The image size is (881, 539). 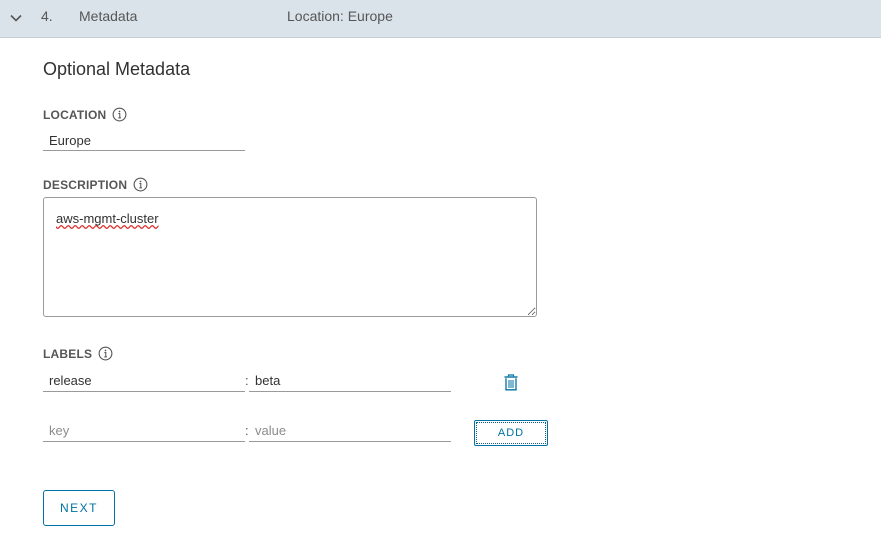 What do you see at coordinates (79, 508) in the screenshot?
I see `next-button: NEXT` at bounding box center [79, 508].